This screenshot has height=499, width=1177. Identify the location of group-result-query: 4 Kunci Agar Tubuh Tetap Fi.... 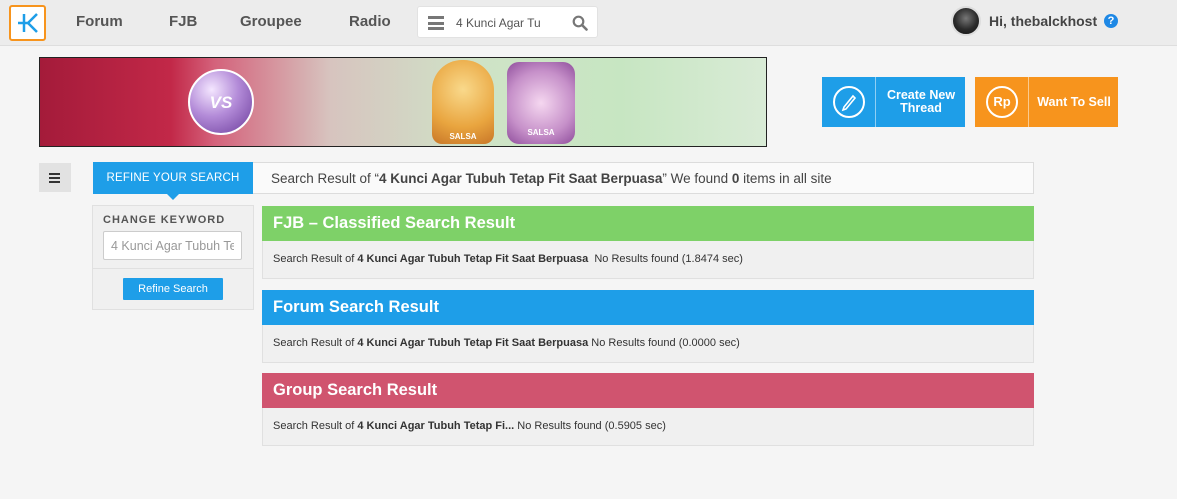
(436, 426).